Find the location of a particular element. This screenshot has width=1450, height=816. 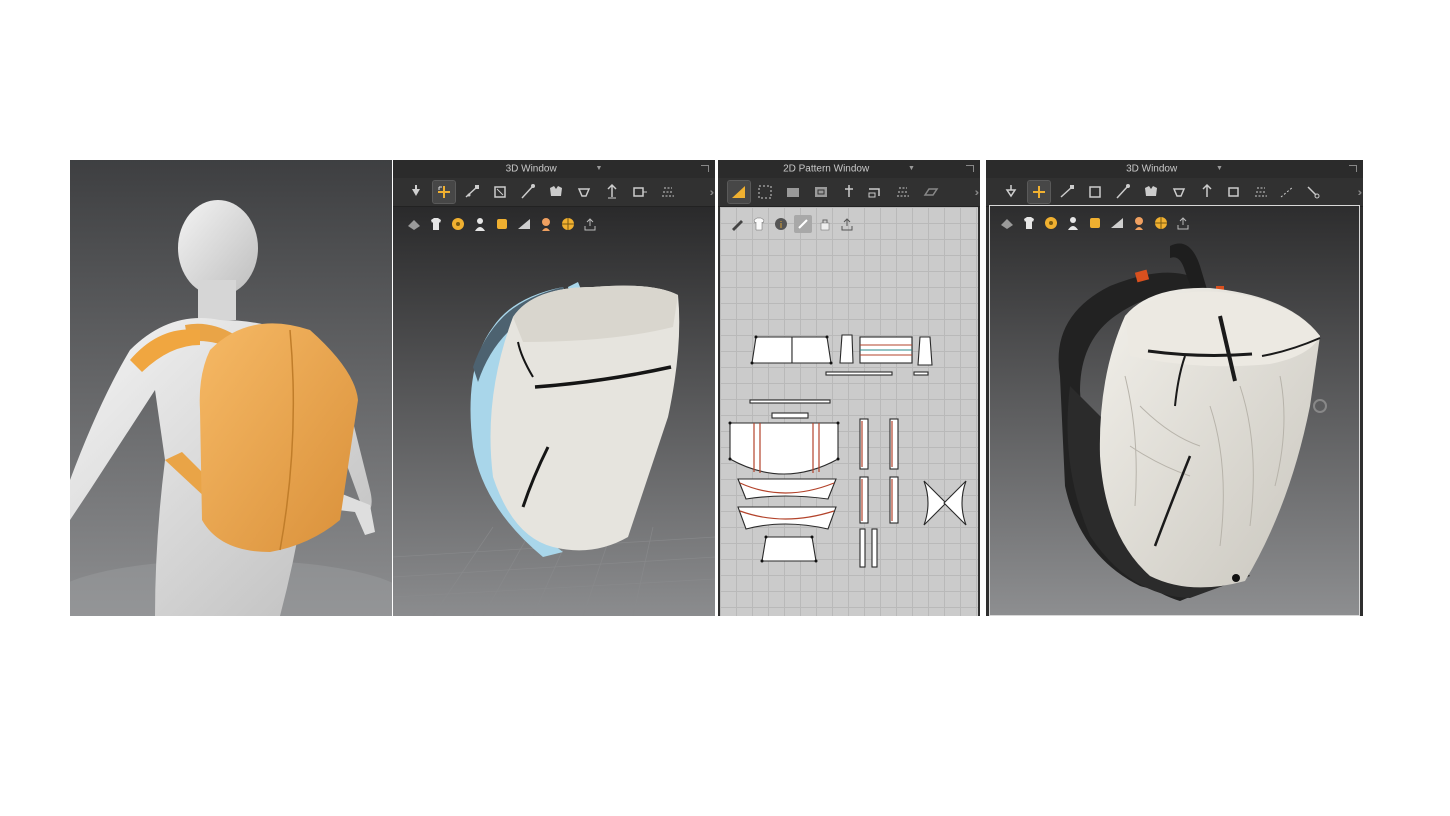

3d-window-left: 3D Window ▼ ›› is located at coordinates (554, 388).